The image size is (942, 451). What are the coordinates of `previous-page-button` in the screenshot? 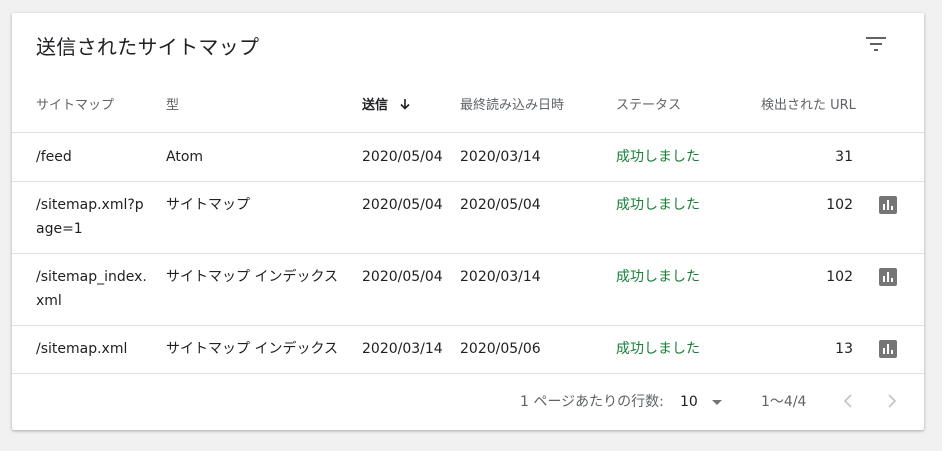 It's located at (848, 401).